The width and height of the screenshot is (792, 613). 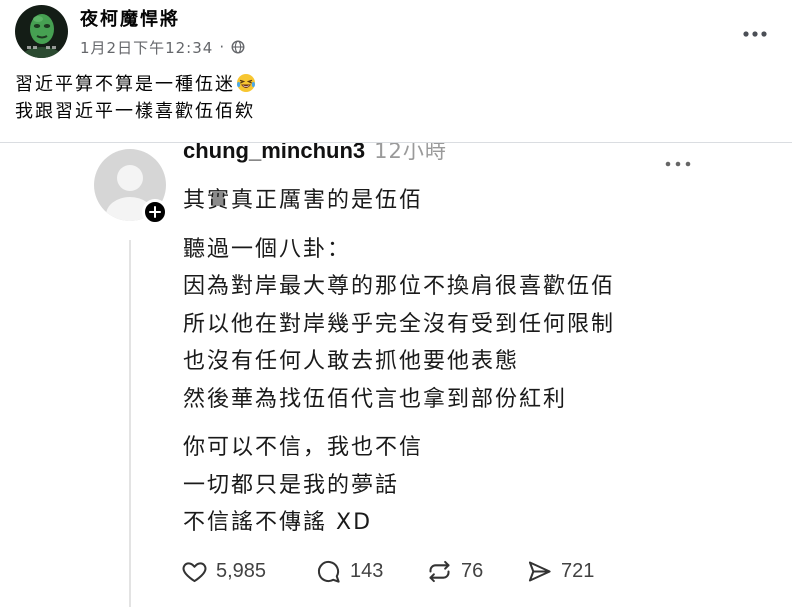 I want to click on like-count: 5,985, so click(x=241, y=571).